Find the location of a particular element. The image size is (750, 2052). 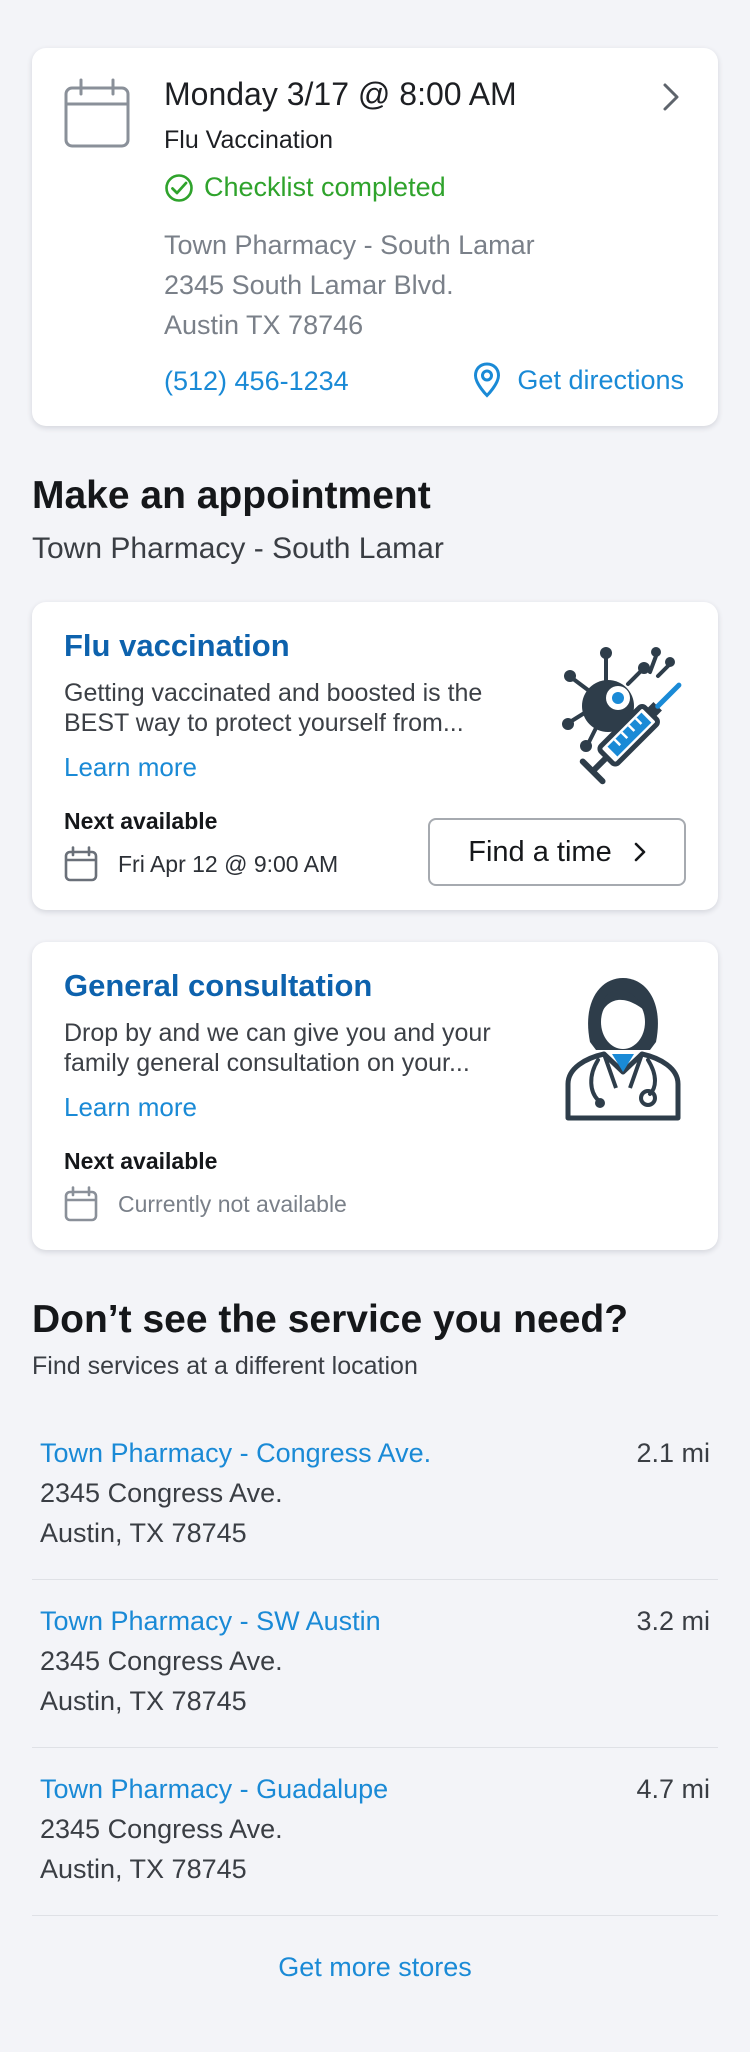

section-subtitle-location: Town Pharmacy - South Lamar is located at coordinates (238, 548).